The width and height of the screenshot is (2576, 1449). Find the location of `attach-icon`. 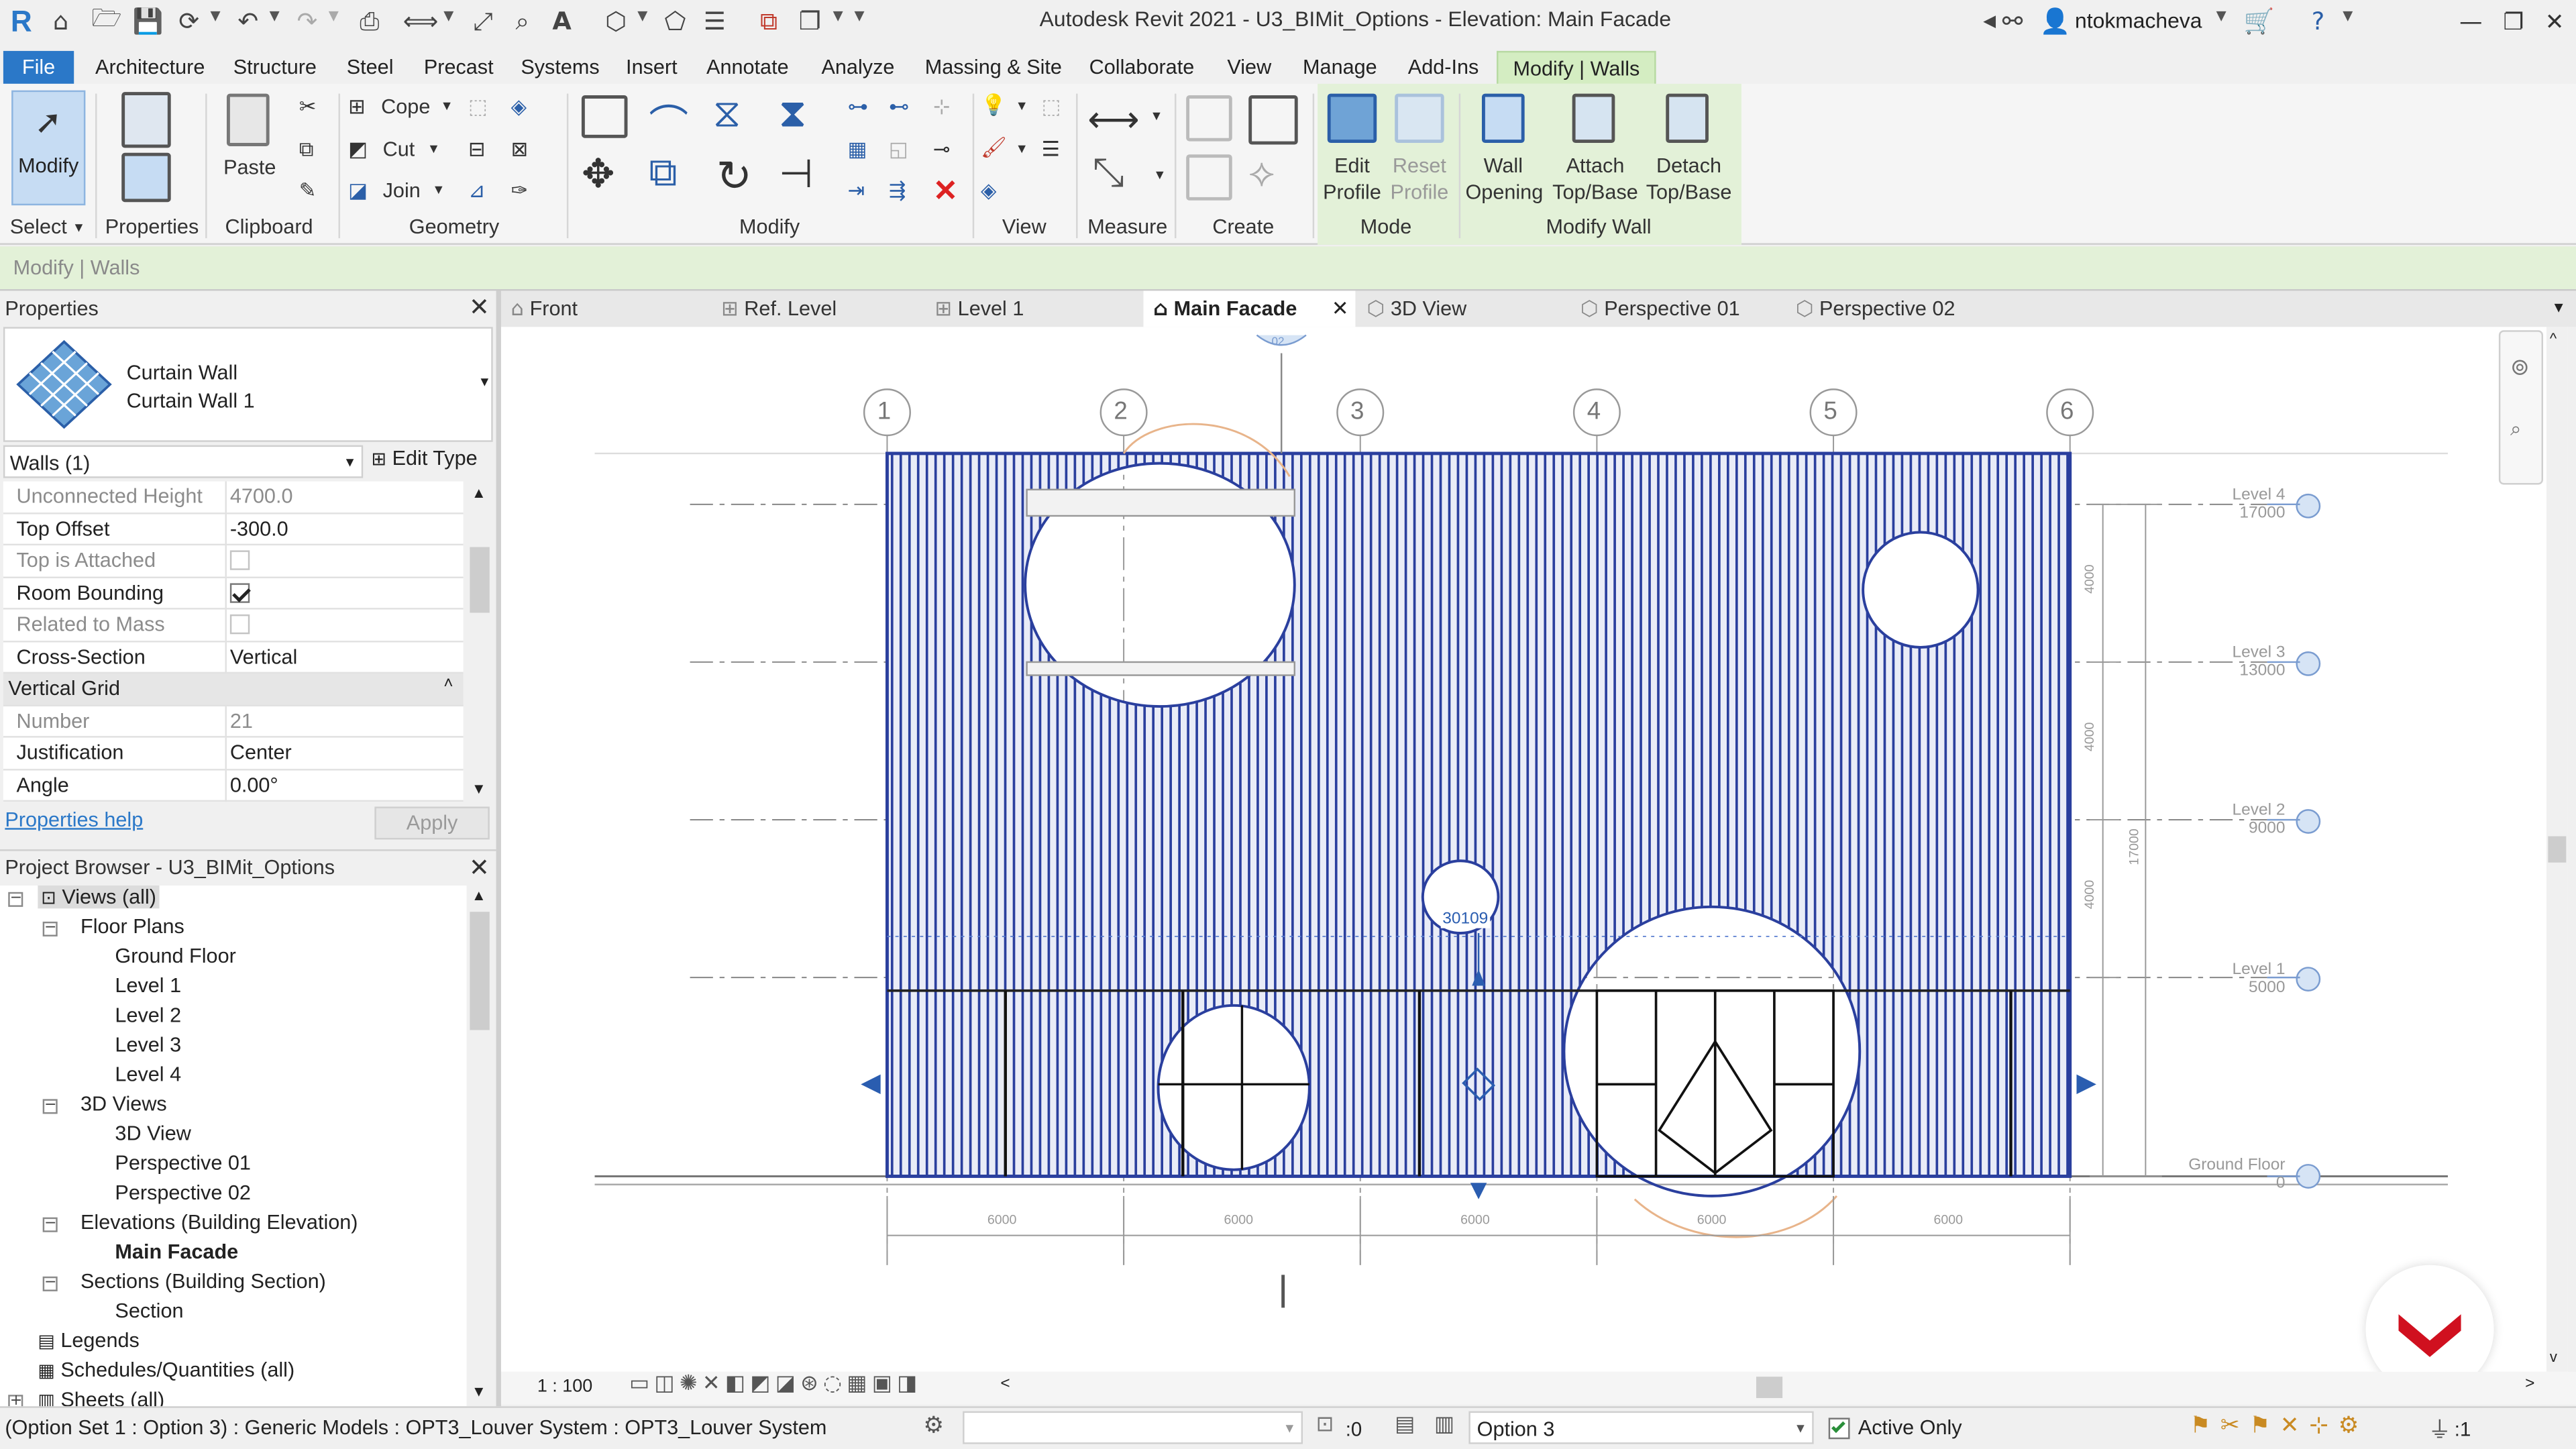

attach-icon is located at coordinates (1593, 118).